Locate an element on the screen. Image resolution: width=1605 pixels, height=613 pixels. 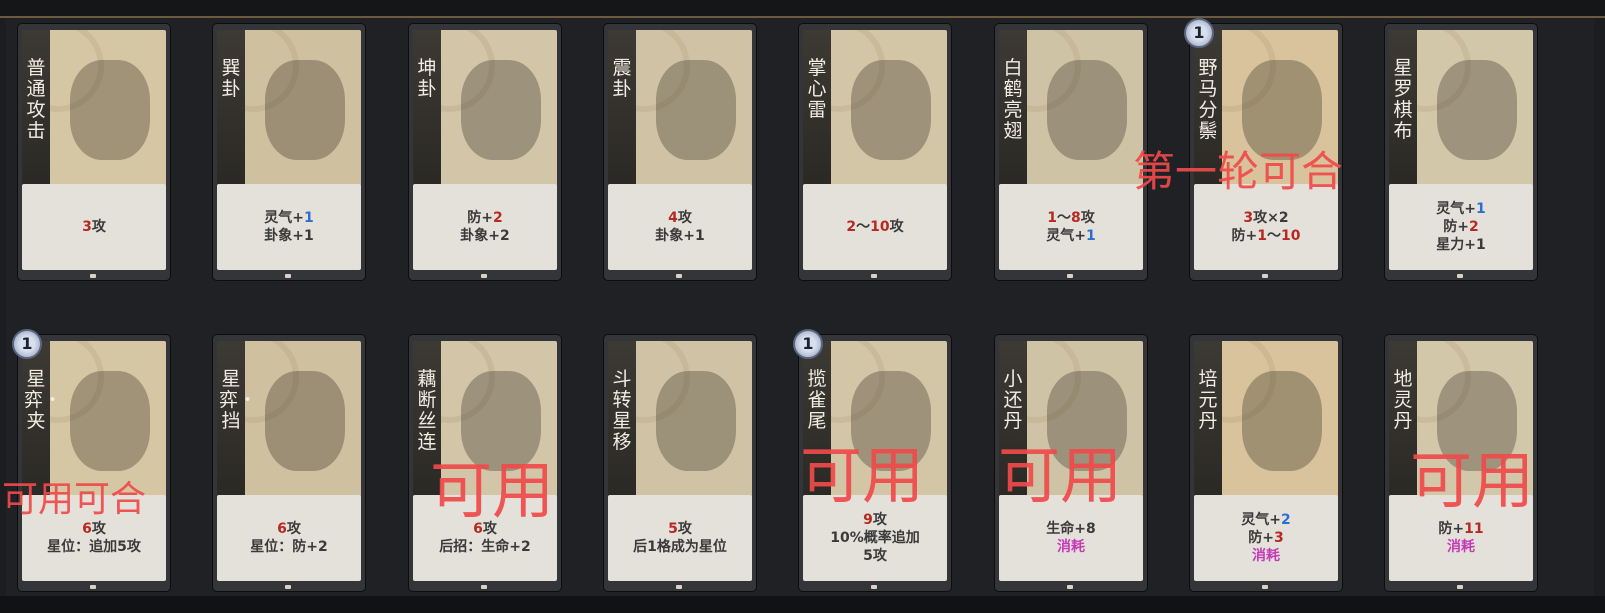
card-effect-line: 卦象+1 is located at coordinates (288, 236).